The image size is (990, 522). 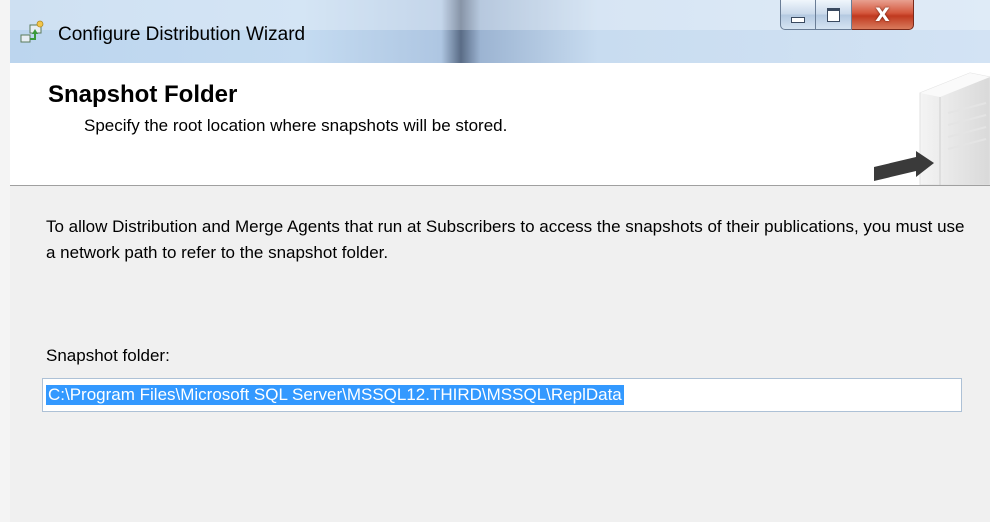 I want to click on window-title: Configure Distribution Wizard, so click(x=182, y=34).